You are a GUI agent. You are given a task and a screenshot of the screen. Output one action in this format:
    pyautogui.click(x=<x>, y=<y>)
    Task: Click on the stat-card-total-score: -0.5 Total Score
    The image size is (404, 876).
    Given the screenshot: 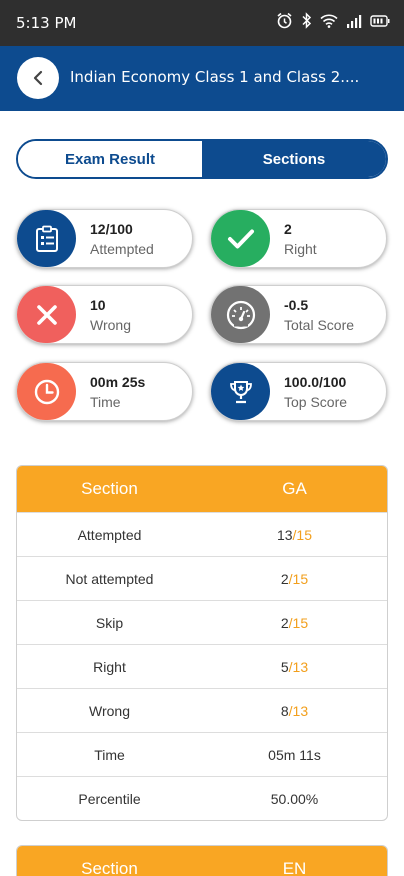 What is the action you would take?
    pyautogui.click(x=298, y=314)
    